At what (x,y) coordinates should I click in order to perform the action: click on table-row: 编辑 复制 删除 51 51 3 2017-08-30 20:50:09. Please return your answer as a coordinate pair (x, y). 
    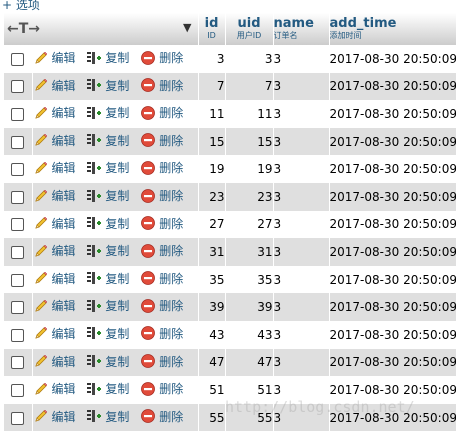
    Looking at the image, I should click on (230, 390).